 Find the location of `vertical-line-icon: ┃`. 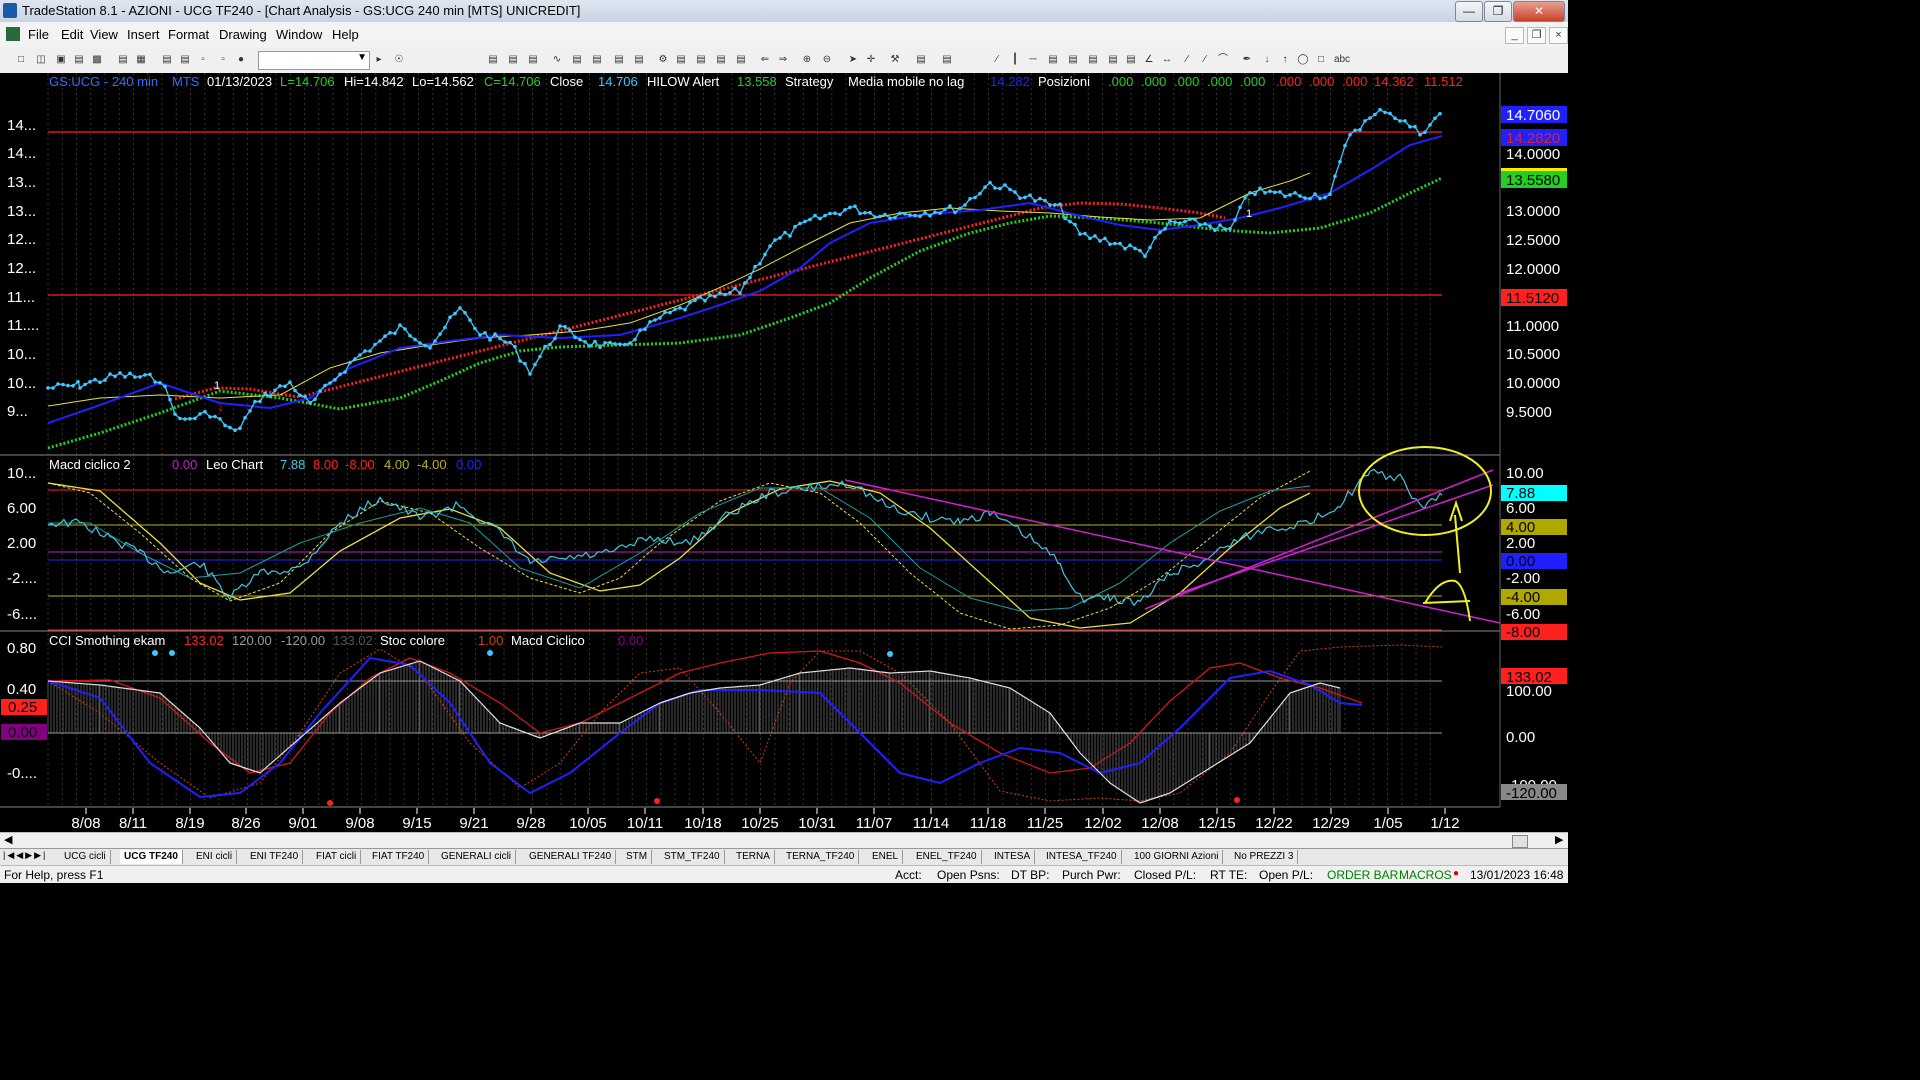

vertical-line-icon: ┃ is located at coordinates (1015, 59).